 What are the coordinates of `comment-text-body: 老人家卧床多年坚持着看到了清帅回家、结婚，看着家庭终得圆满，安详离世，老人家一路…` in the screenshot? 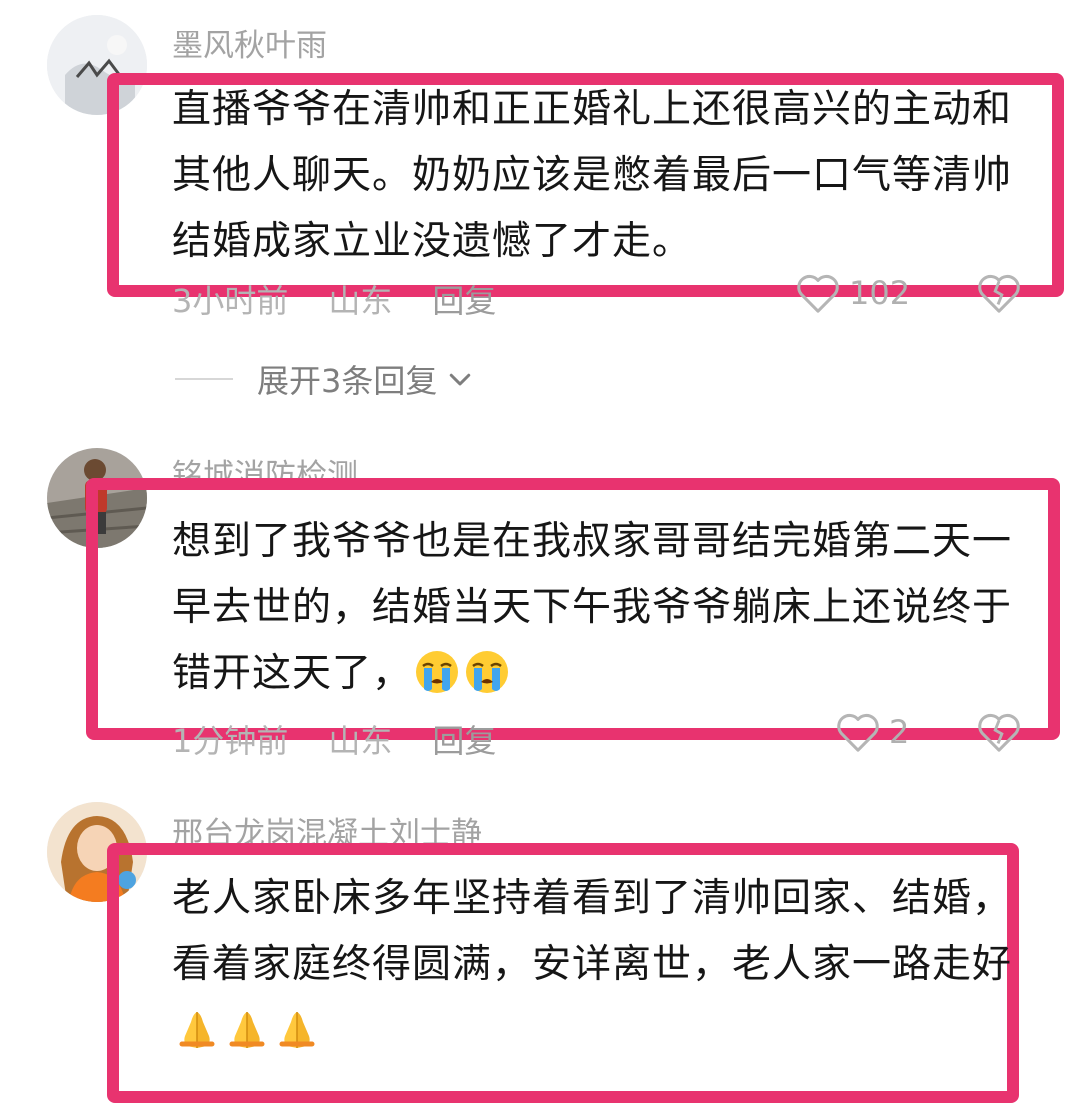 It's located at (592, 931).